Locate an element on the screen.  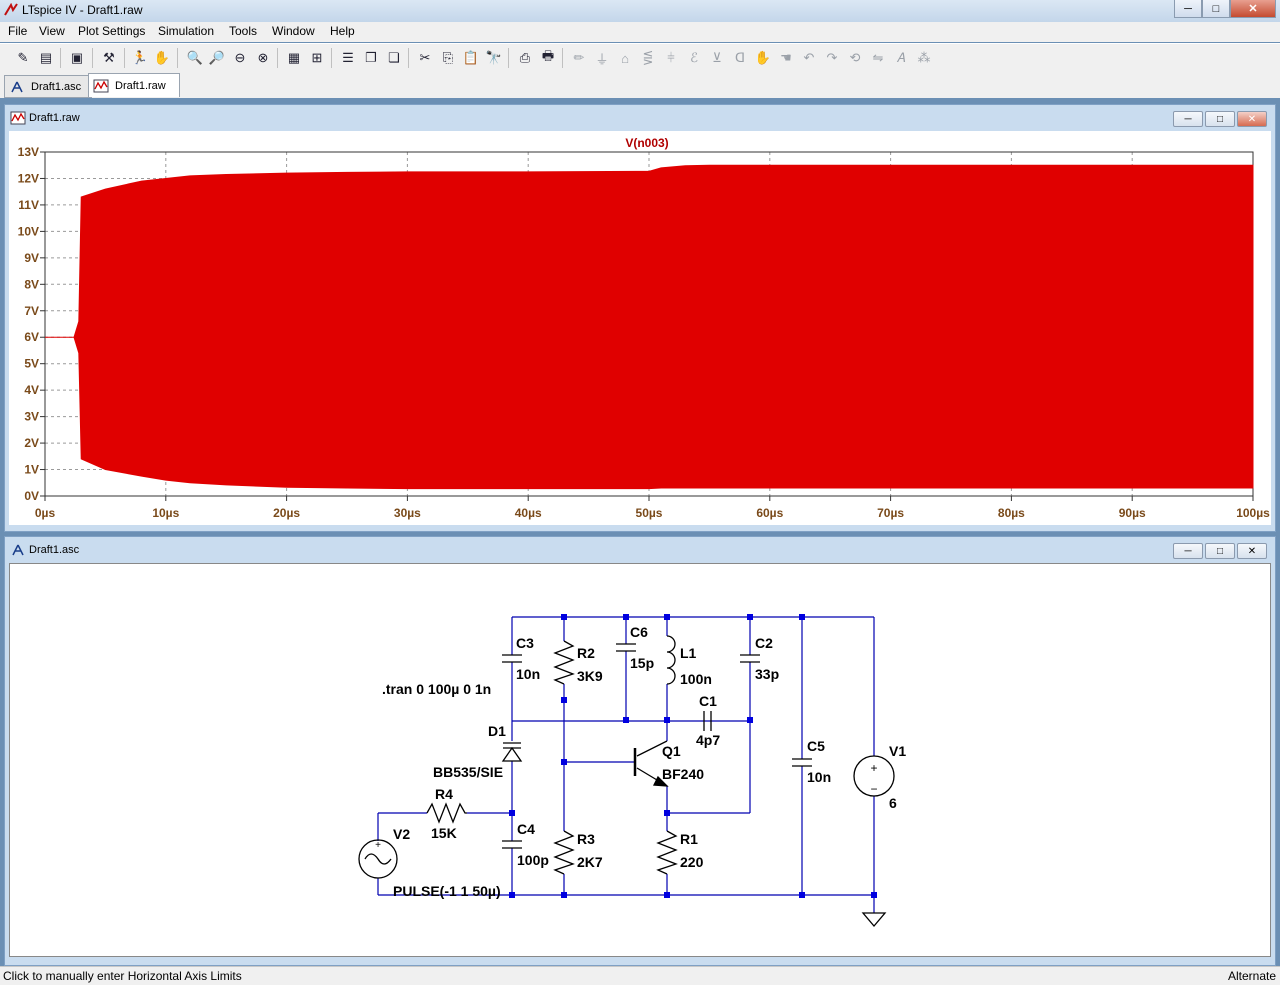
control-panel-icon: ⚒ is located at coordinates (109, 58).